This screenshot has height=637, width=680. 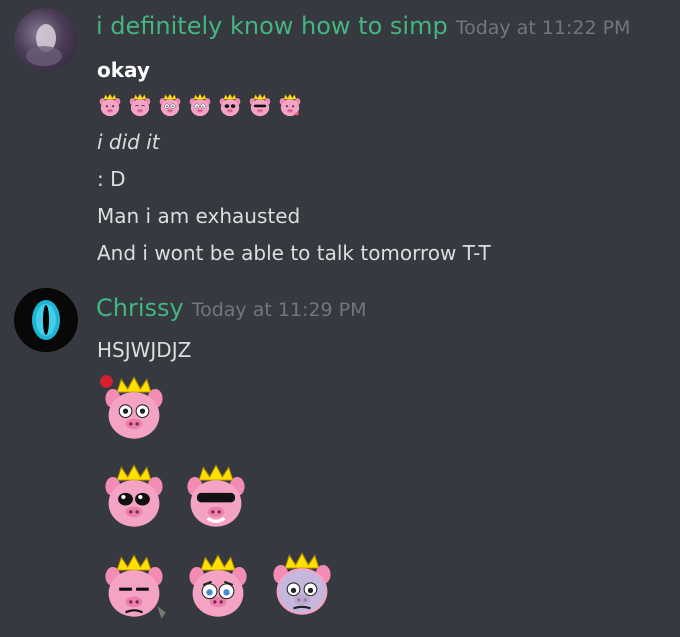 What do you see at coordinates (302, 584) in the screenshot?
I see `pig-crown-blue-emote` at bounding box center [302, 584].